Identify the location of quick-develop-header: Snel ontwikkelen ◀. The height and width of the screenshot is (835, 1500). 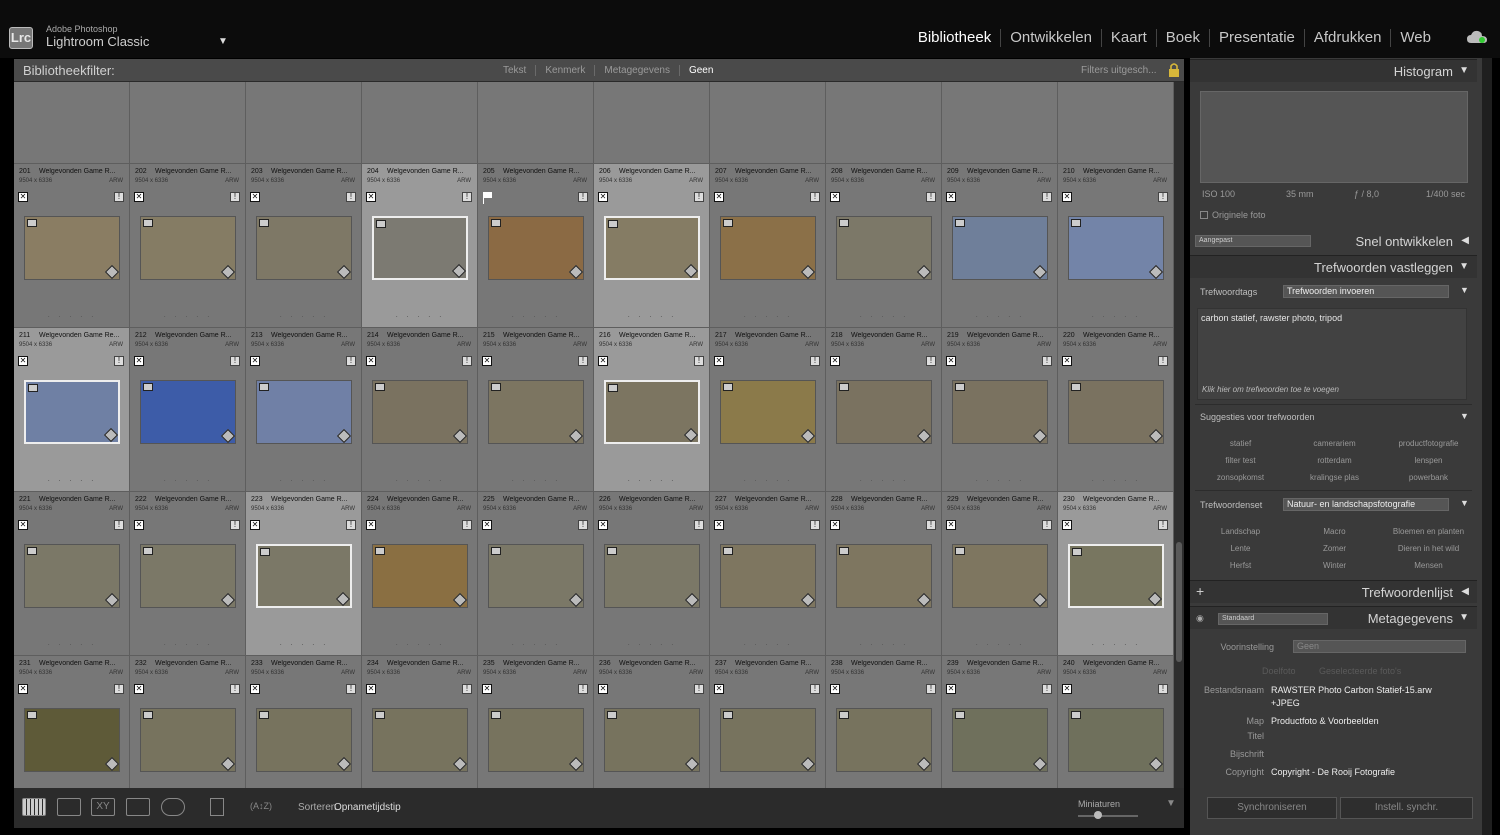
(1333, 241).